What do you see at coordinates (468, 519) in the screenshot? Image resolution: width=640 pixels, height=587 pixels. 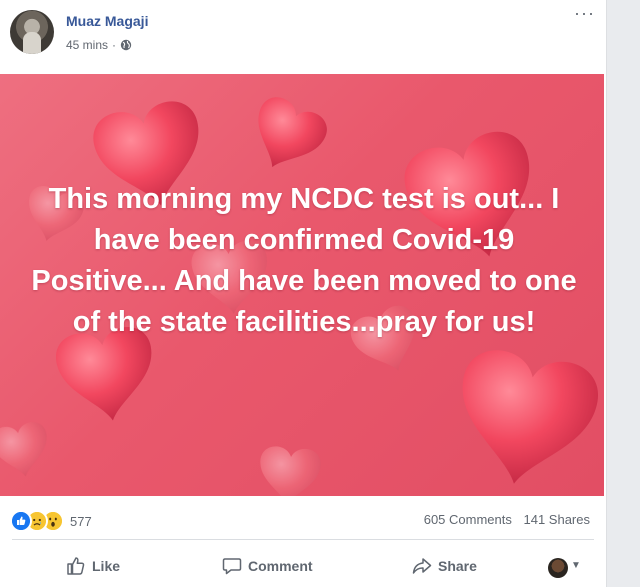 I see `comments-count: 605 Comments` at bounding box center [468, 519].